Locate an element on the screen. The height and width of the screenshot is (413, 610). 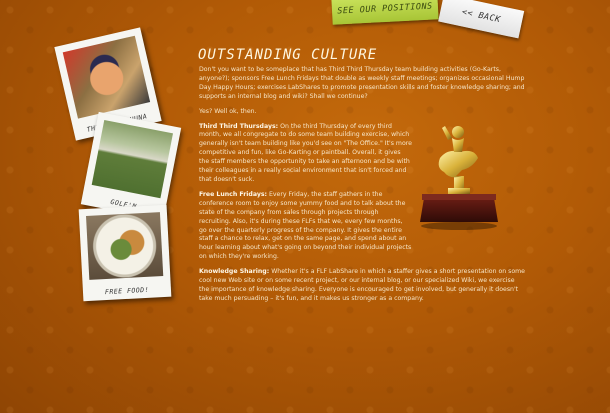
section-heading: Knowledge Sharing: is located at coordinates (234, 272).